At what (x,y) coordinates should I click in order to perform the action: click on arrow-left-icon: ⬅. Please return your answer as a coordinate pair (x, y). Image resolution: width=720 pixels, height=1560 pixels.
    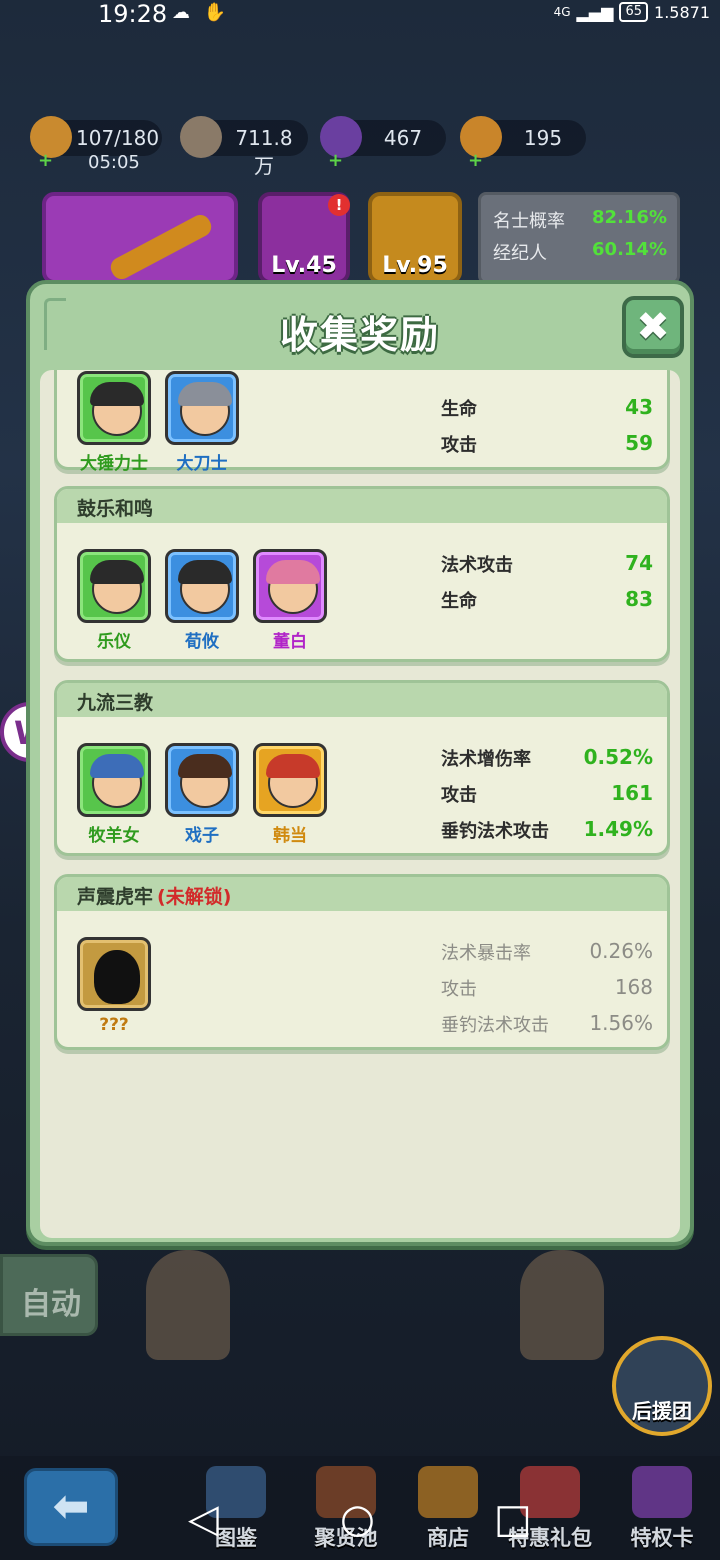
    Looking at the image, I should click on (71, 1506).